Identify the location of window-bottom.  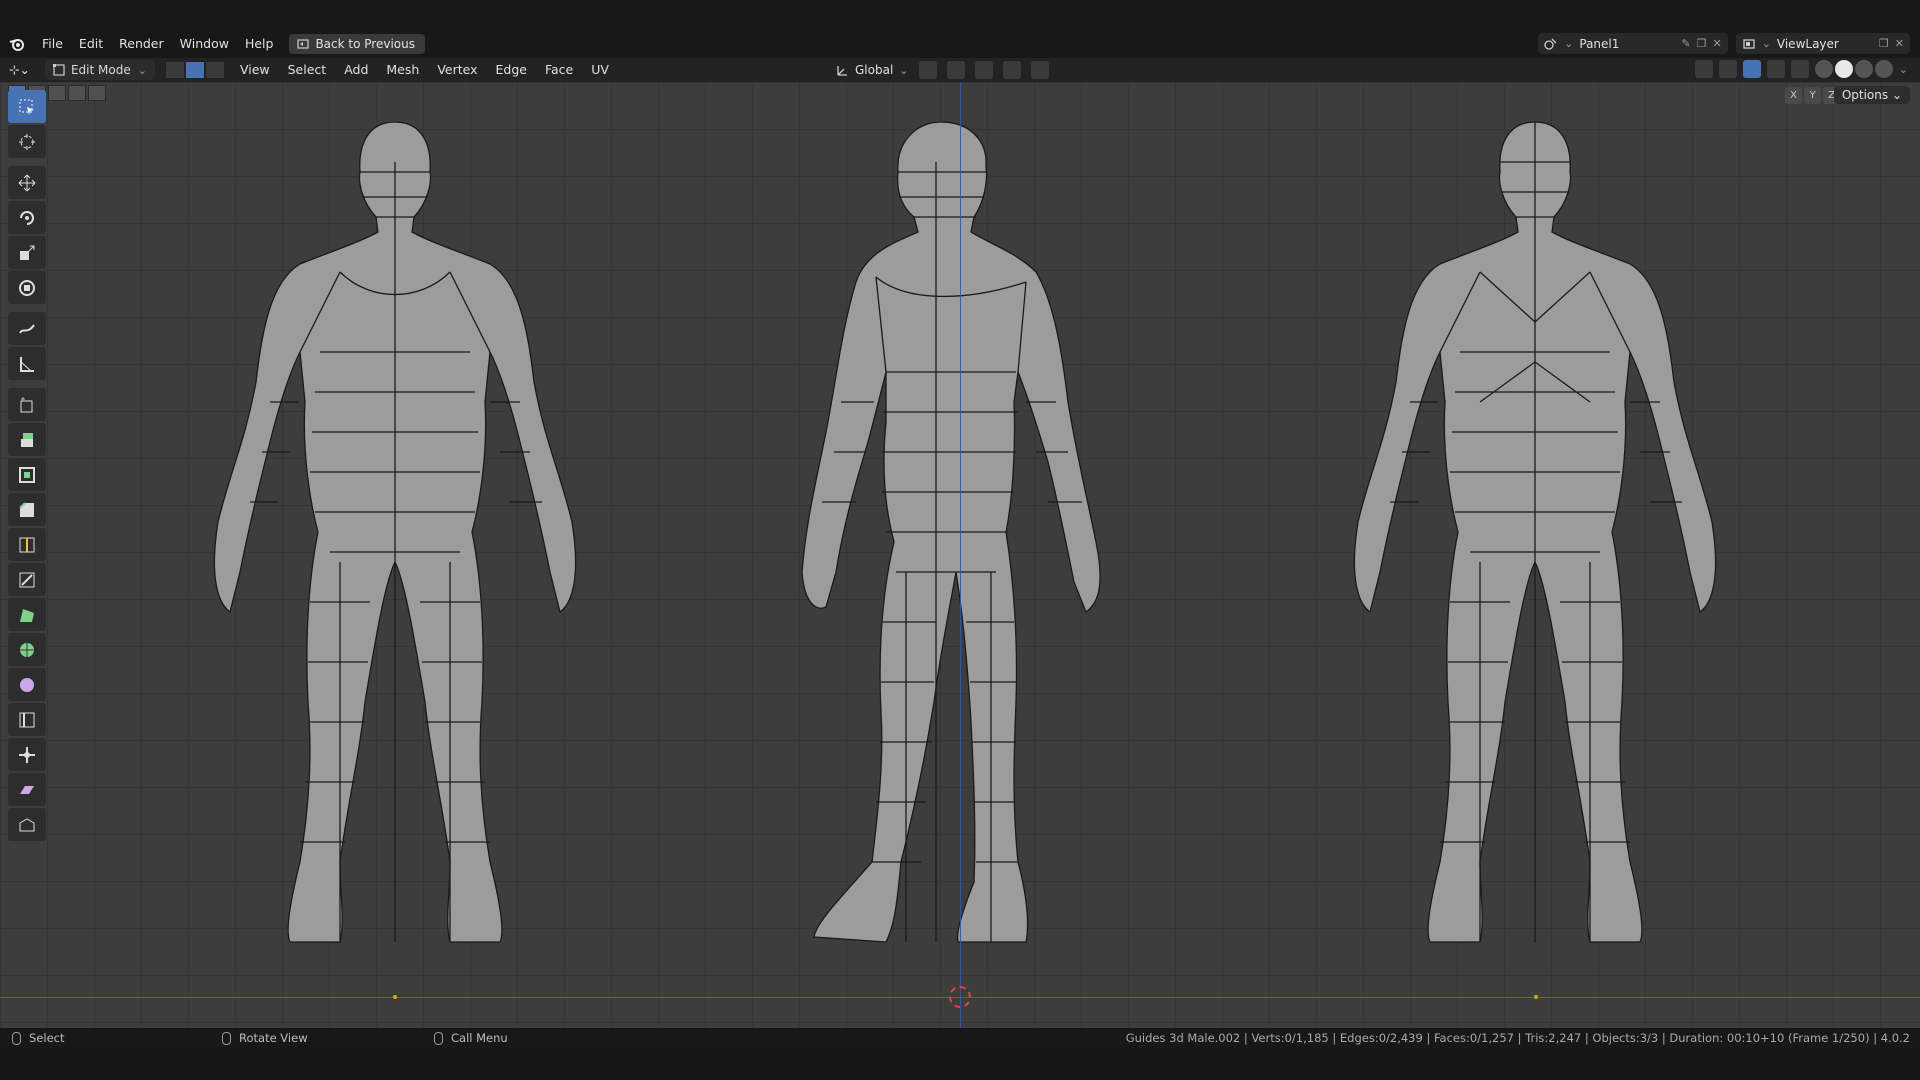
(960, 1064).